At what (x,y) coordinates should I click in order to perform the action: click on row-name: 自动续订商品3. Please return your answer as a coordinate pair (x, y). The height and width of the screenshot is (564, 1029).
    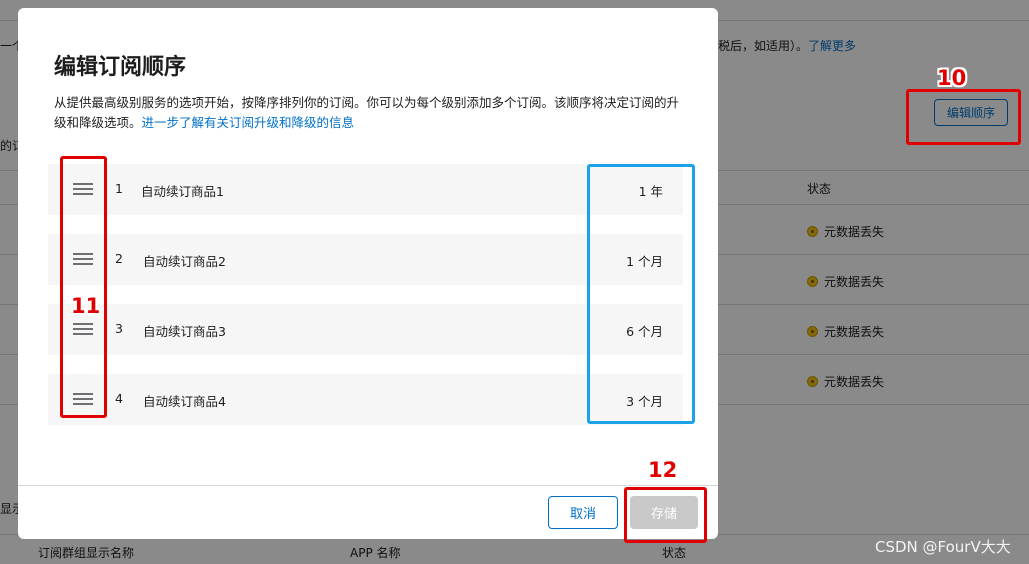
    Looking at the image, I should click on (184, 331).